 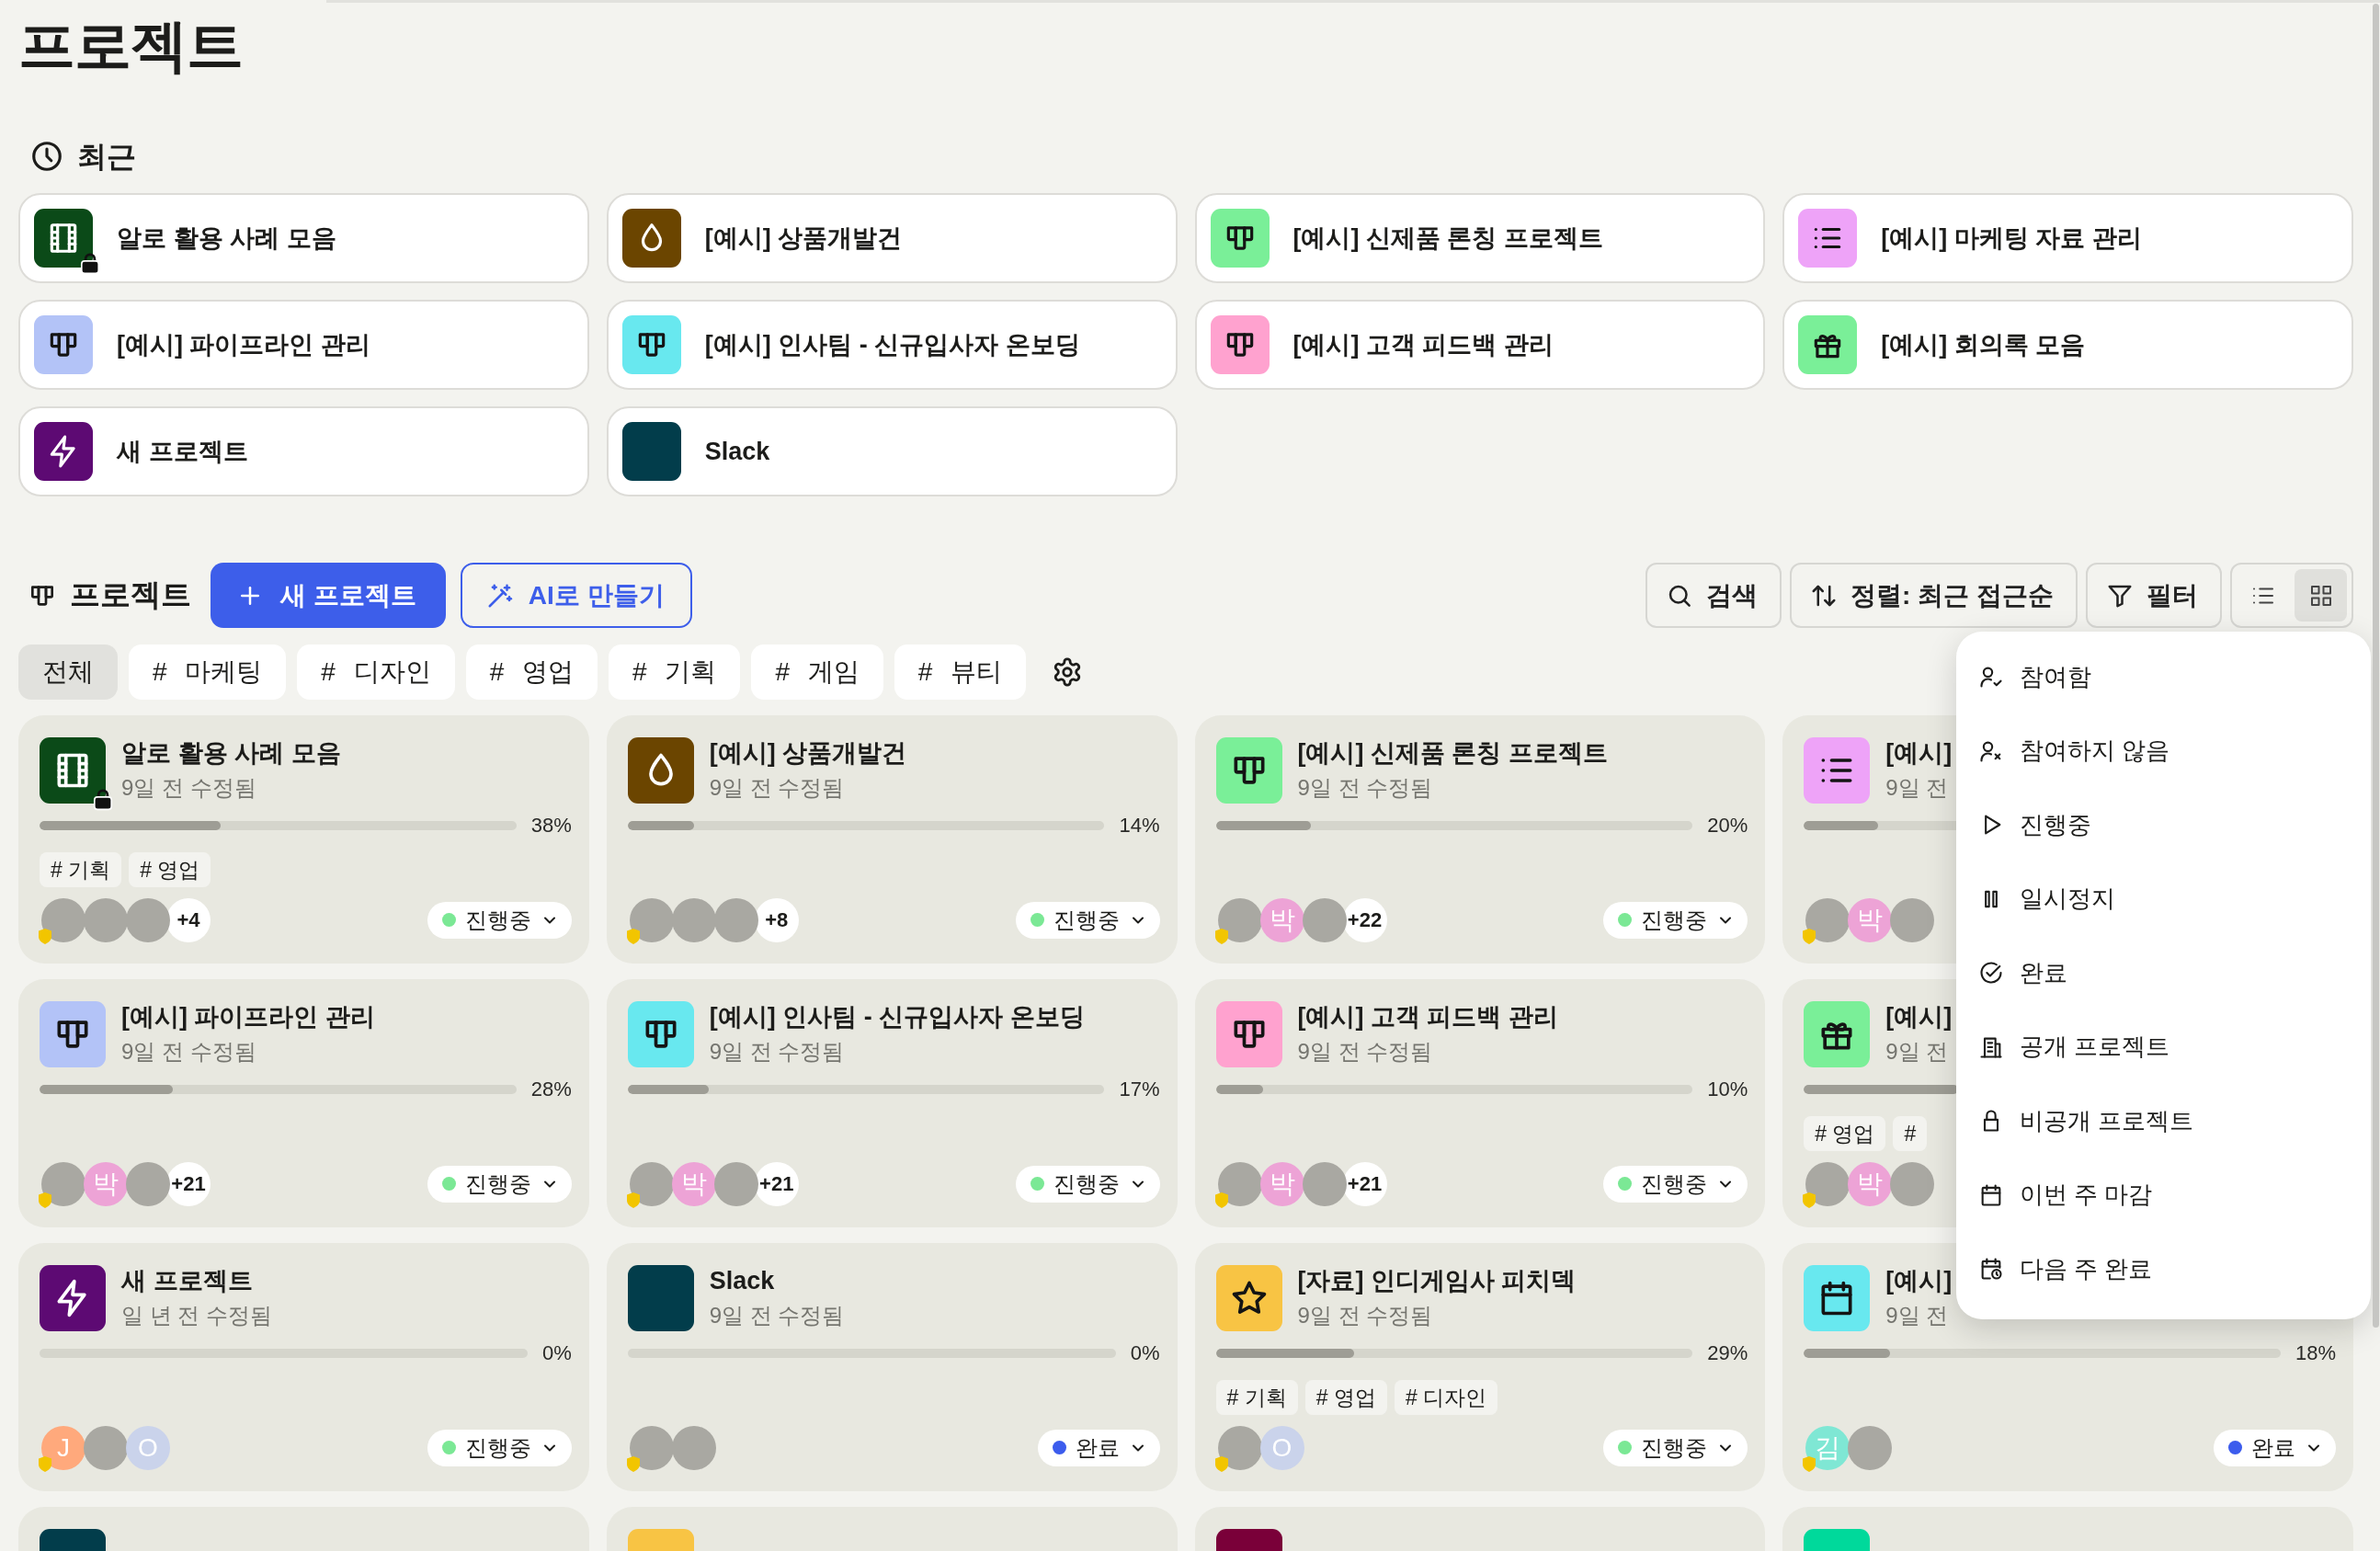 What do you see at coordinates (2163, 750) in the screenshot?
I see `menu-item: 참여하지 않음` at bounding box center [2163, 750].